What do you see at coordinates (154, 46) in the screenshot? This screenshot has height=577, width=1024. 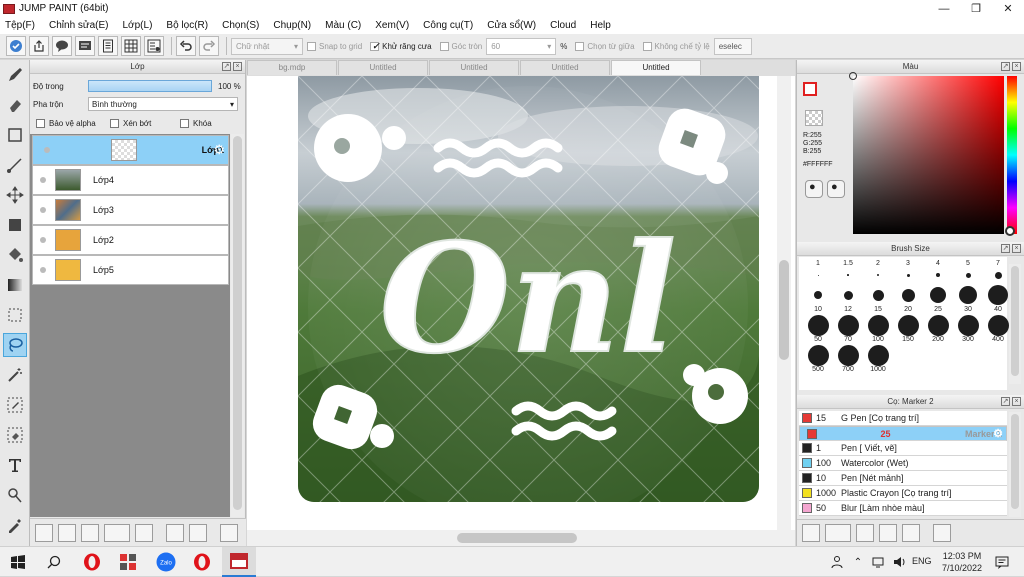 I see `settings-sheet-button` at bounding box center [154, 46].